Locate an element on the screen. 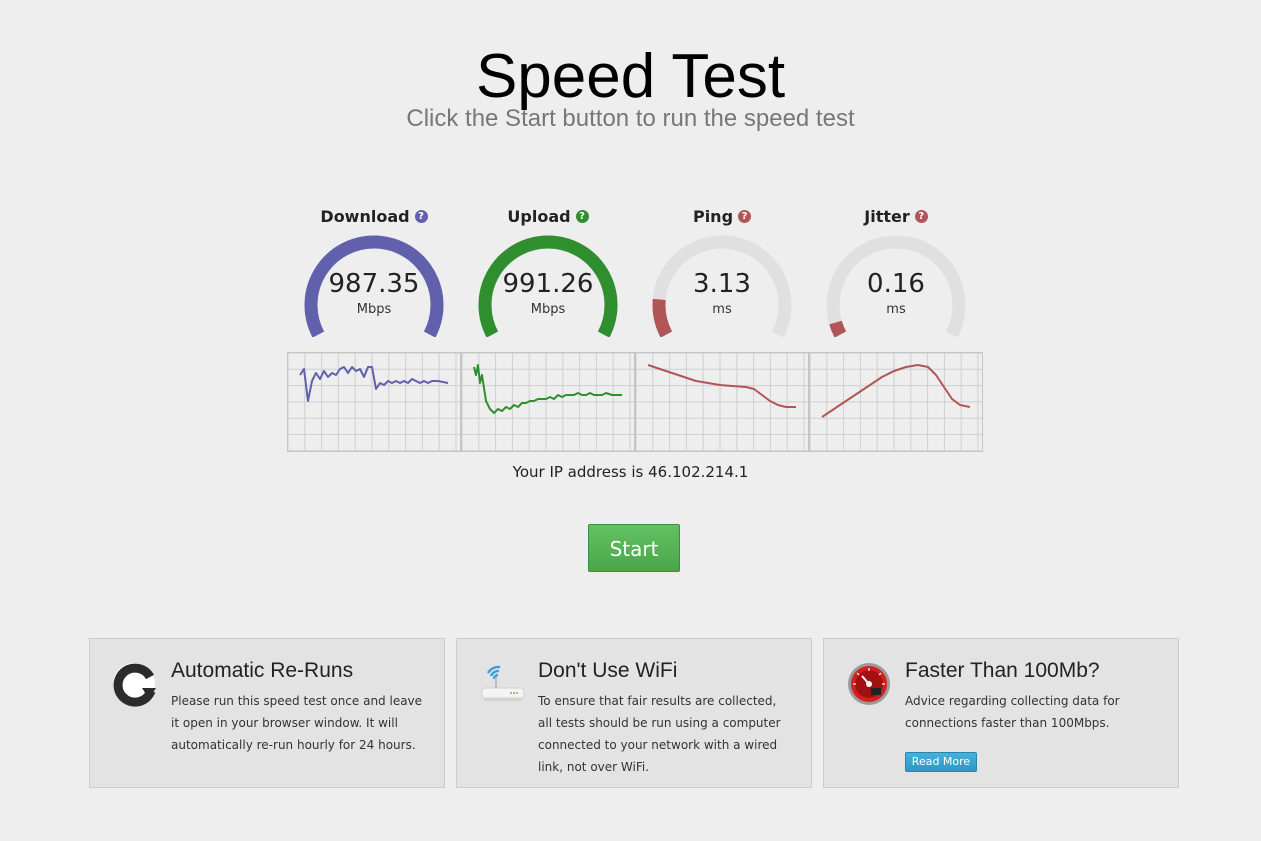  download-meter: Download ? 987.35 Mbps is located at coordinates (374, 270).